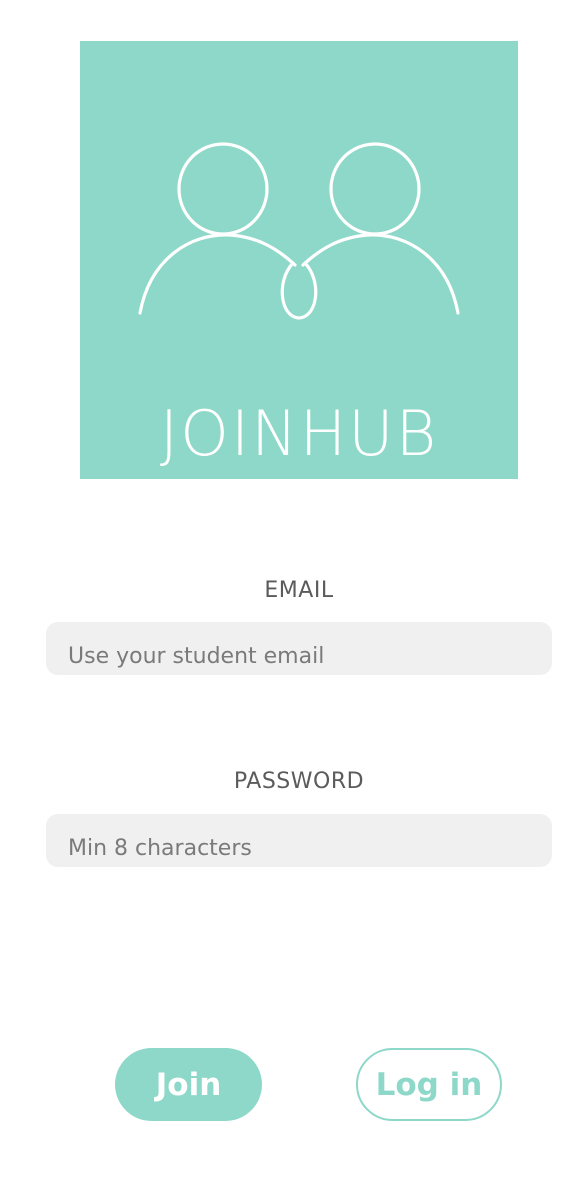  I want to click on password-field, so click(299, 840).